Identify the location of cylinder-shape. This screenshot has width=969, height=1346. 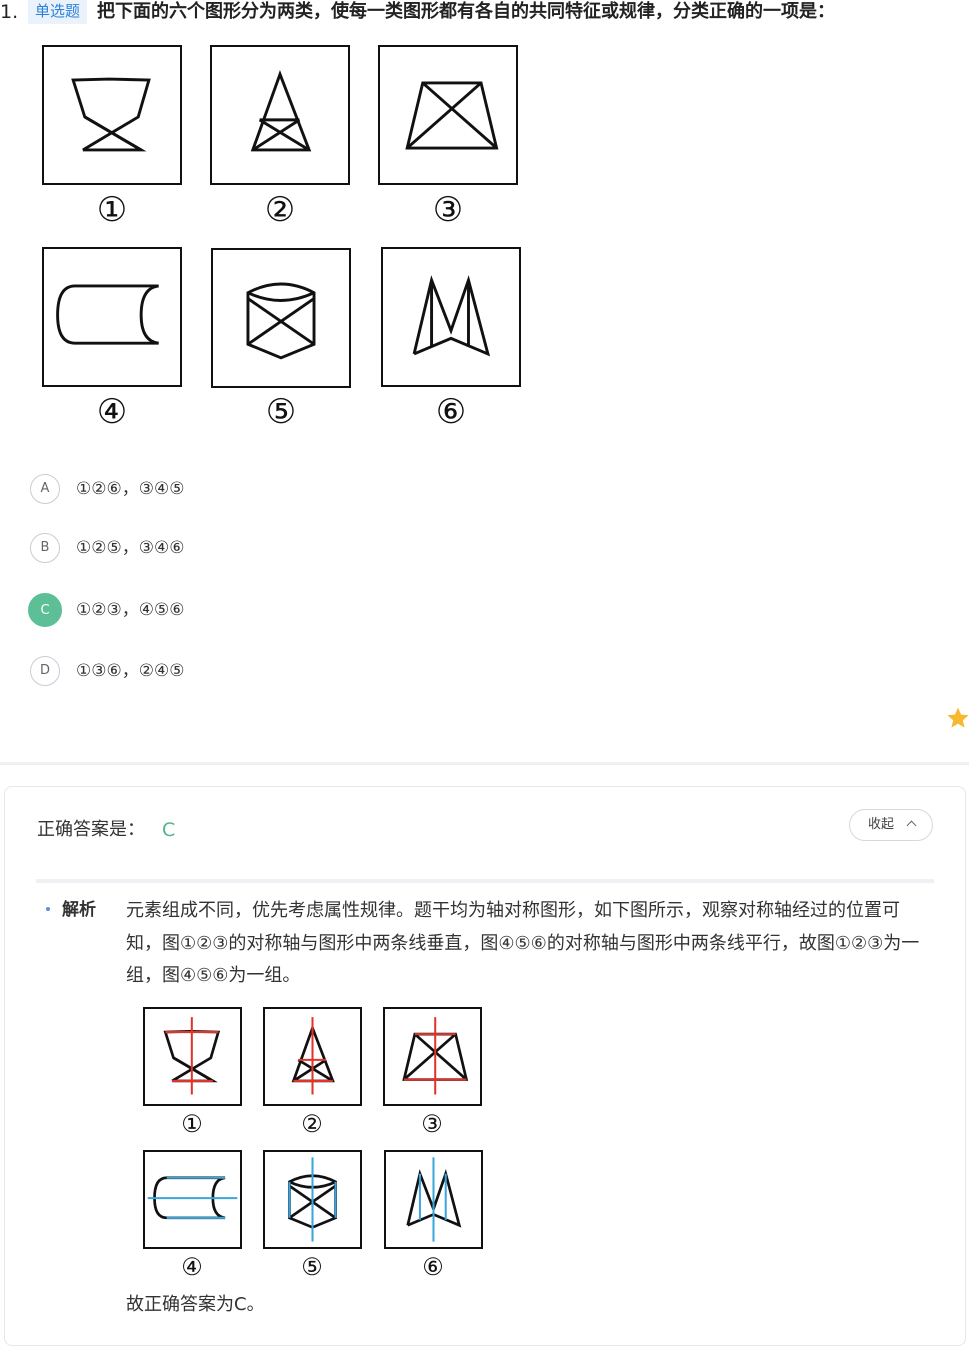
(107, 314).